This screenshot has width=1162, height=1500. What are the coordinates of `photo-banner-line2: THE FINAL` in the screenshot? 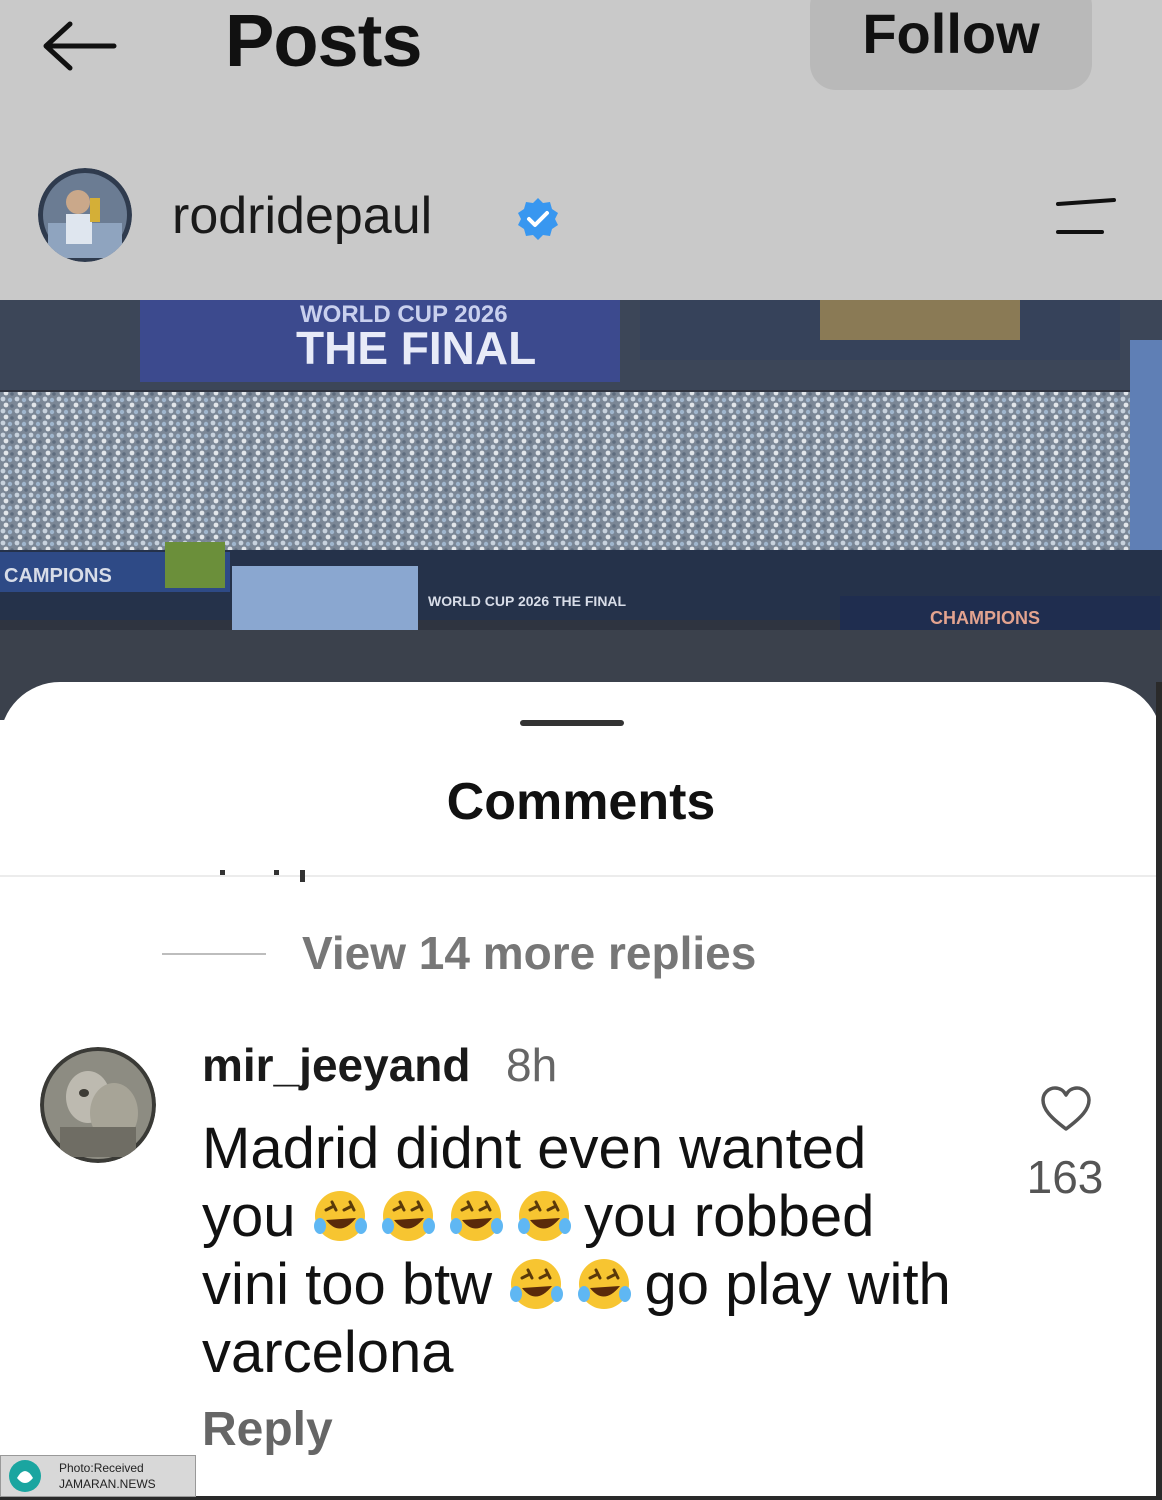 It's located at (416, 348).